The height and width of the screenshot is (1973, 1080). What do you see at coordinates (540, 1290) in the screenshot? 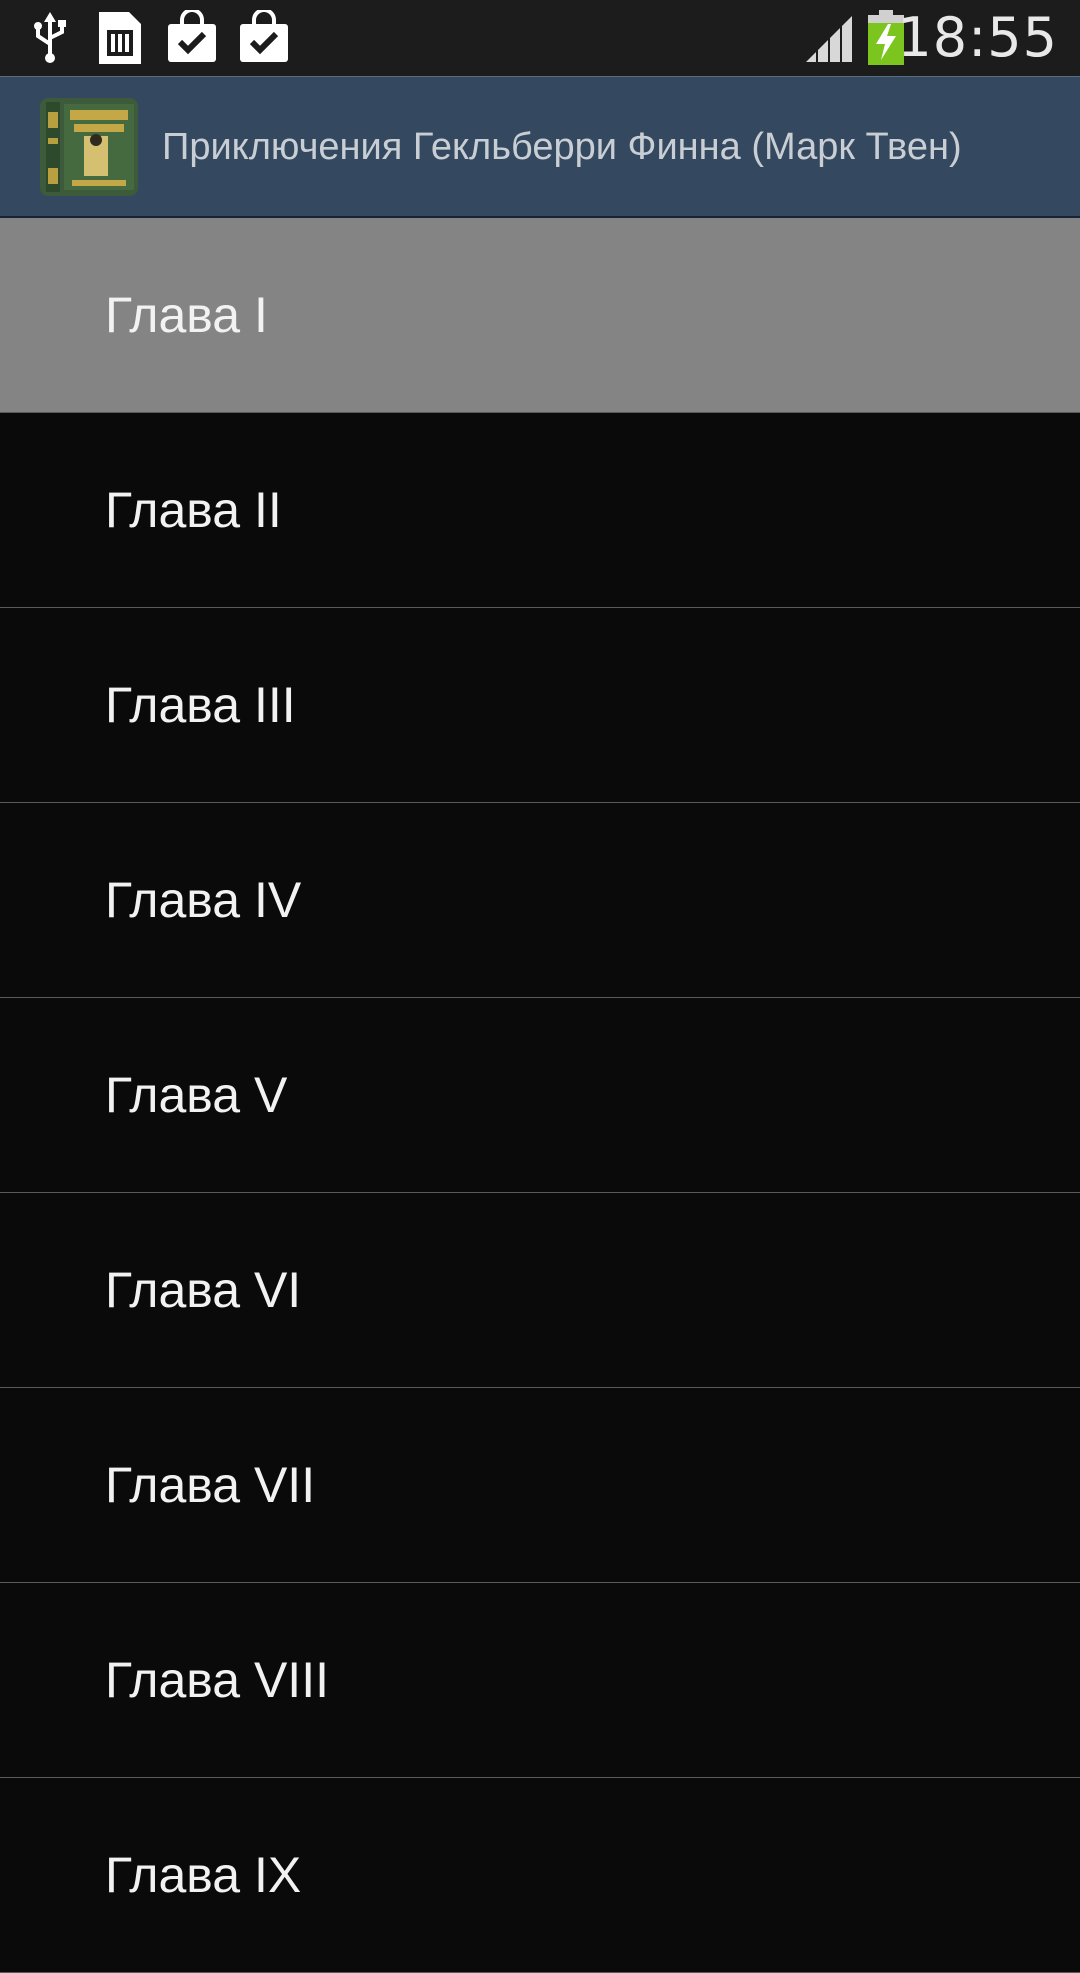
I see `list-item: Глава VI` at bounding box center [540, 1290].